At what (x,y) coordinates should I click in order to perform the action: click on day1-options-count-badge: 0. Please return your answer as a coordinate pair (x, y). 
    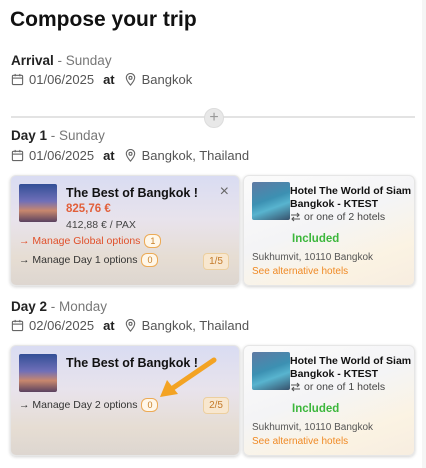
    Looking at the image, I should click on (150, 260).